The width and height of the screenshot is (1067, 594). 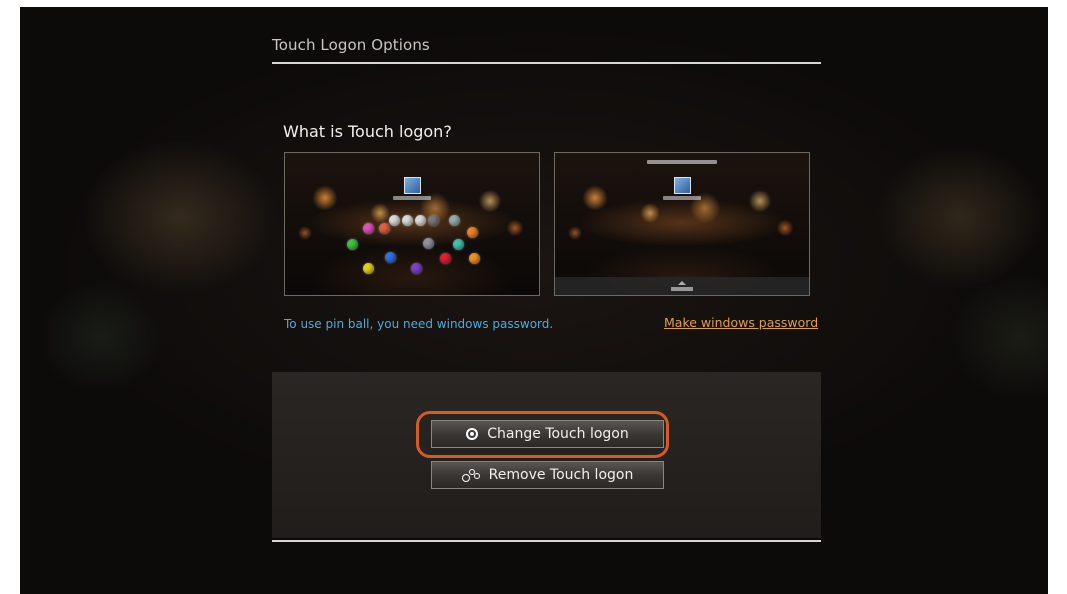 I want to click on page-title: Touch Logon Options, so click(x=351, y=45).